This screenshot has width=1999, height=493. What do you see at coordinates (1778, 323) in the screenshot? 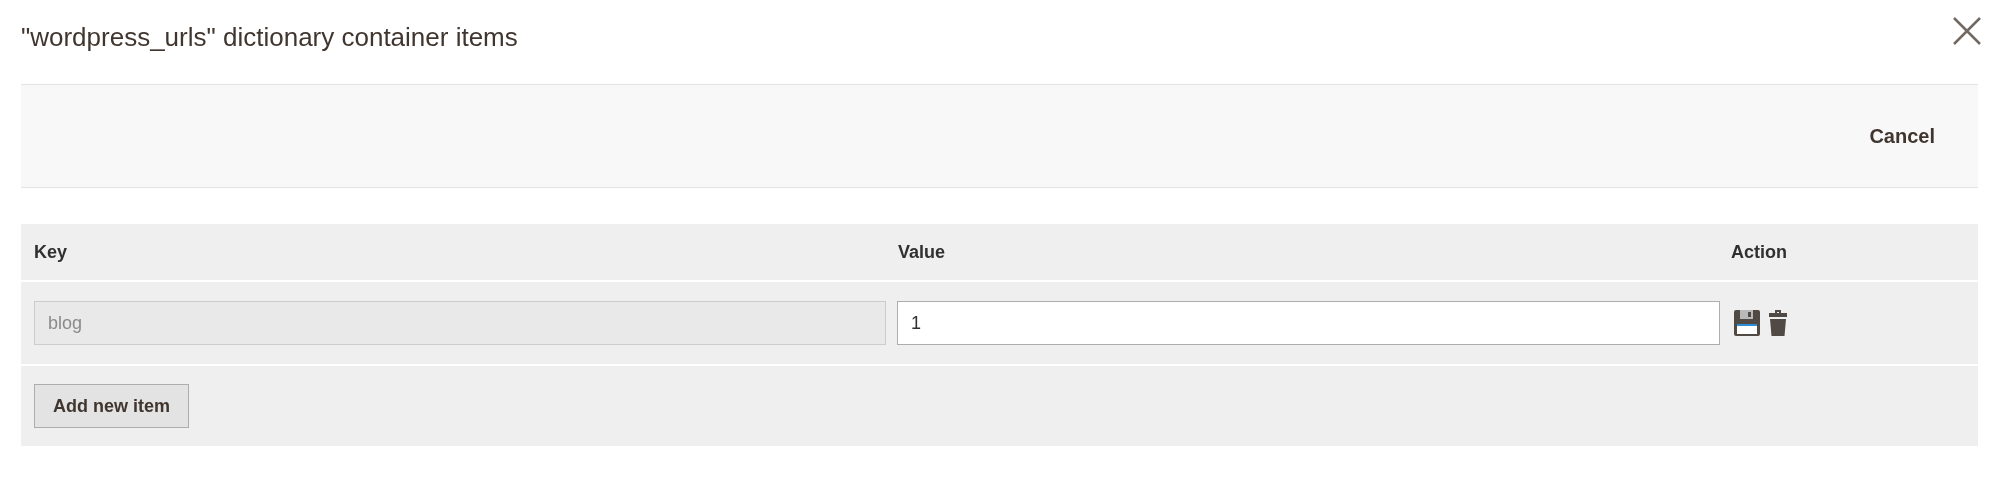
I see `delete-icon` at bounding box center [1778, 323].